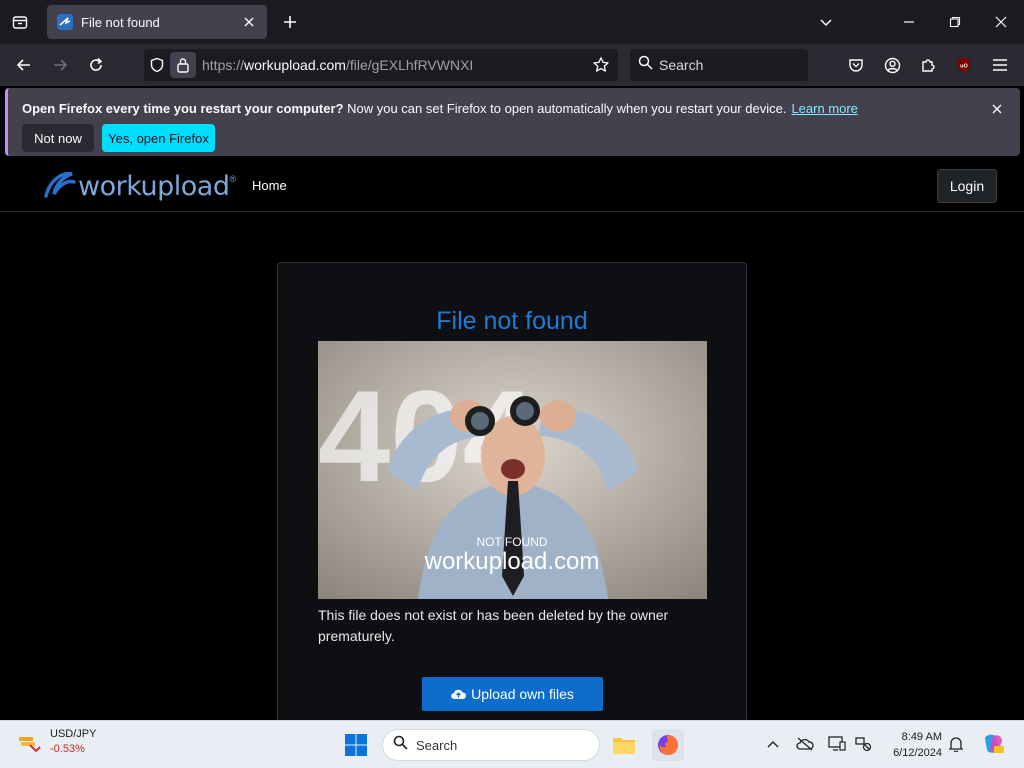 The width and height of the screenshot is (1024, 768). I want to click on url-path: /file/gEXLhfRVWNXI, so click(409, 65).